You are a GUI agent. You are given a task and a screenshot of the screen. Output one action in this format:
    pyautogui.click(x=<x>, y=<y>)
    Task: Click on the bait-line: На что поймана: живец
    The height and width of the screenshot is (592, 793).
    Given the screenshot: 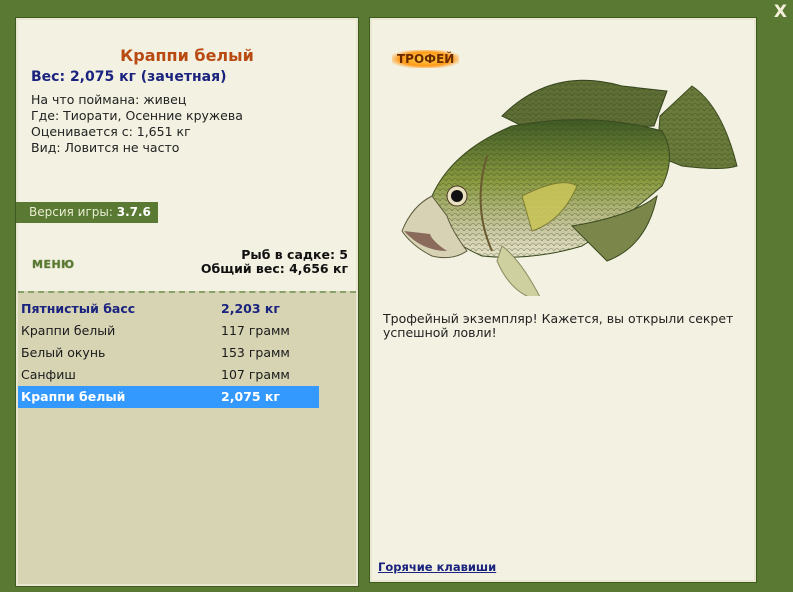 What is the action you would take?
    pyautogui.click(x=109, y=99)
    